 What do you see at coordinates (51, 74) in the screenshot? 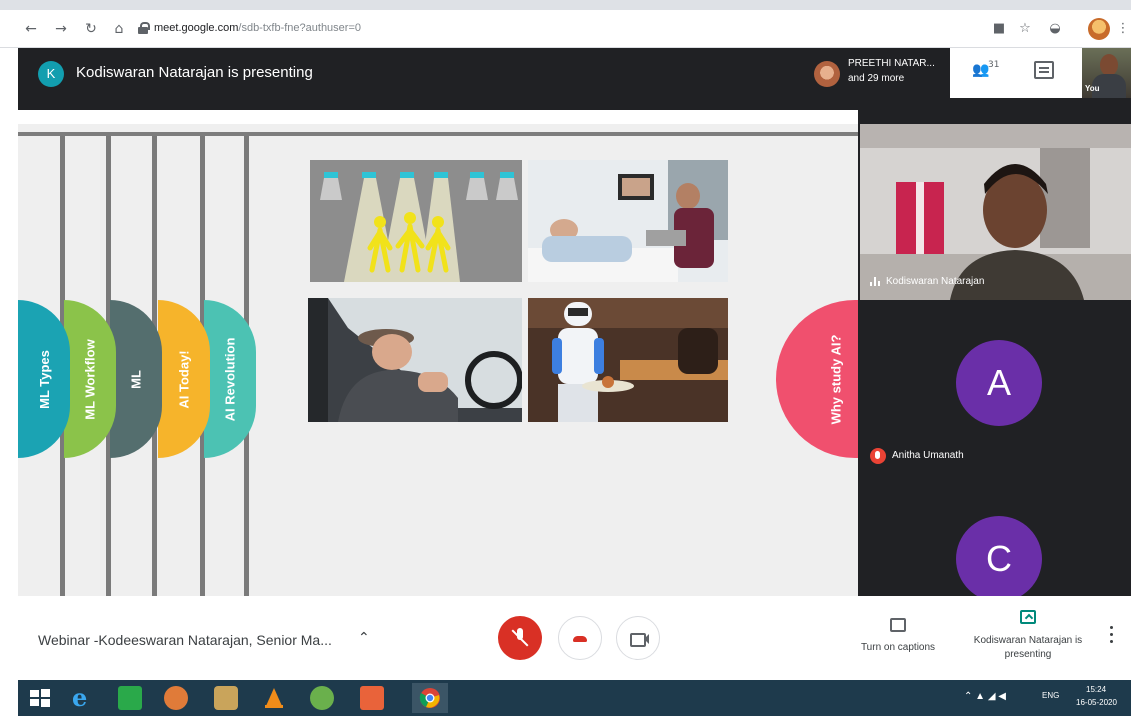
I see `presenter-avatar: K` at bounding box center [51, 74].